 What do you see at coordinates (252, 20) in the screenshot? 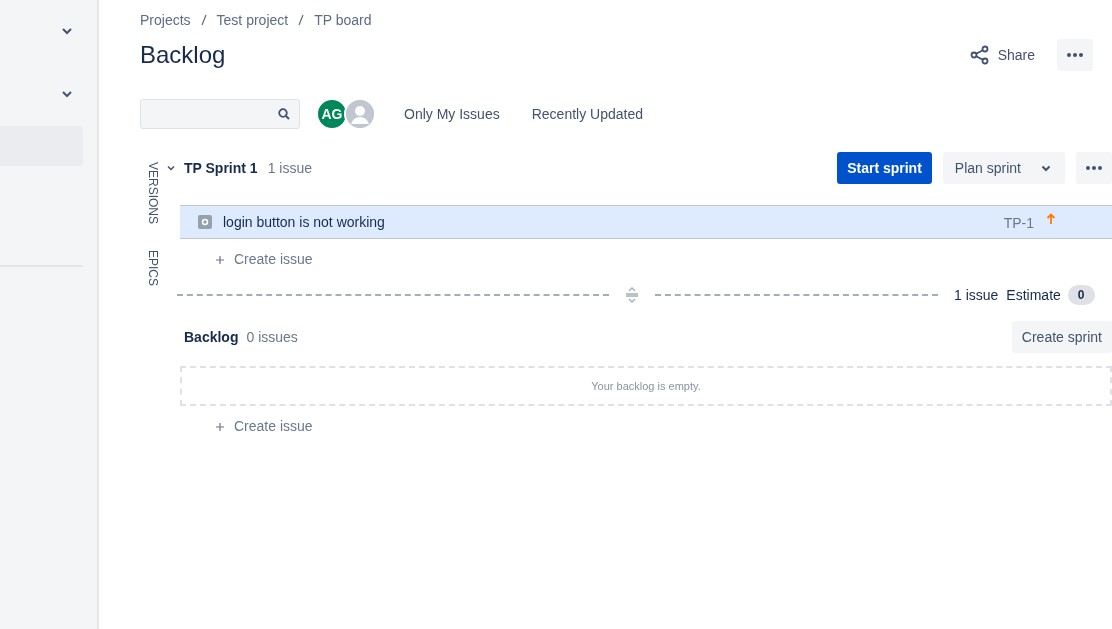
I see `breadcrumb-link: Test project` at bounding box center [252, 20].